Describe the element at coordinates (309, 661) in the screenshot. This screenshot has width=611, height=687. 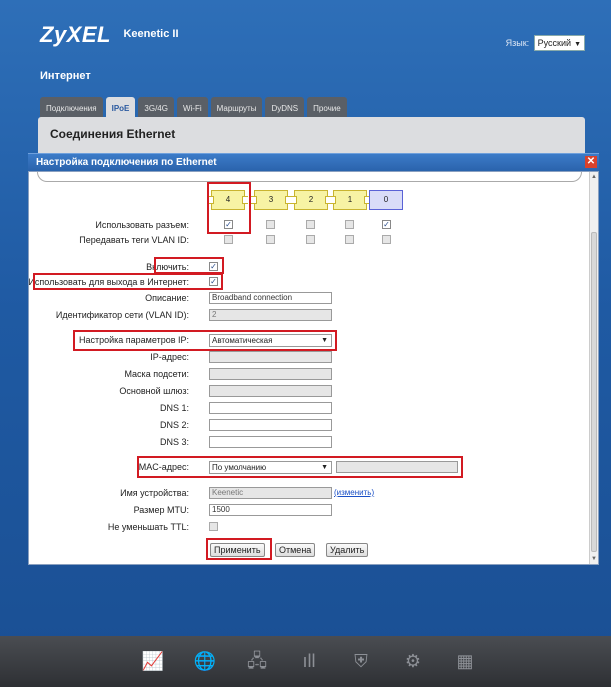
I see `signal-icon: ıll` at that location.